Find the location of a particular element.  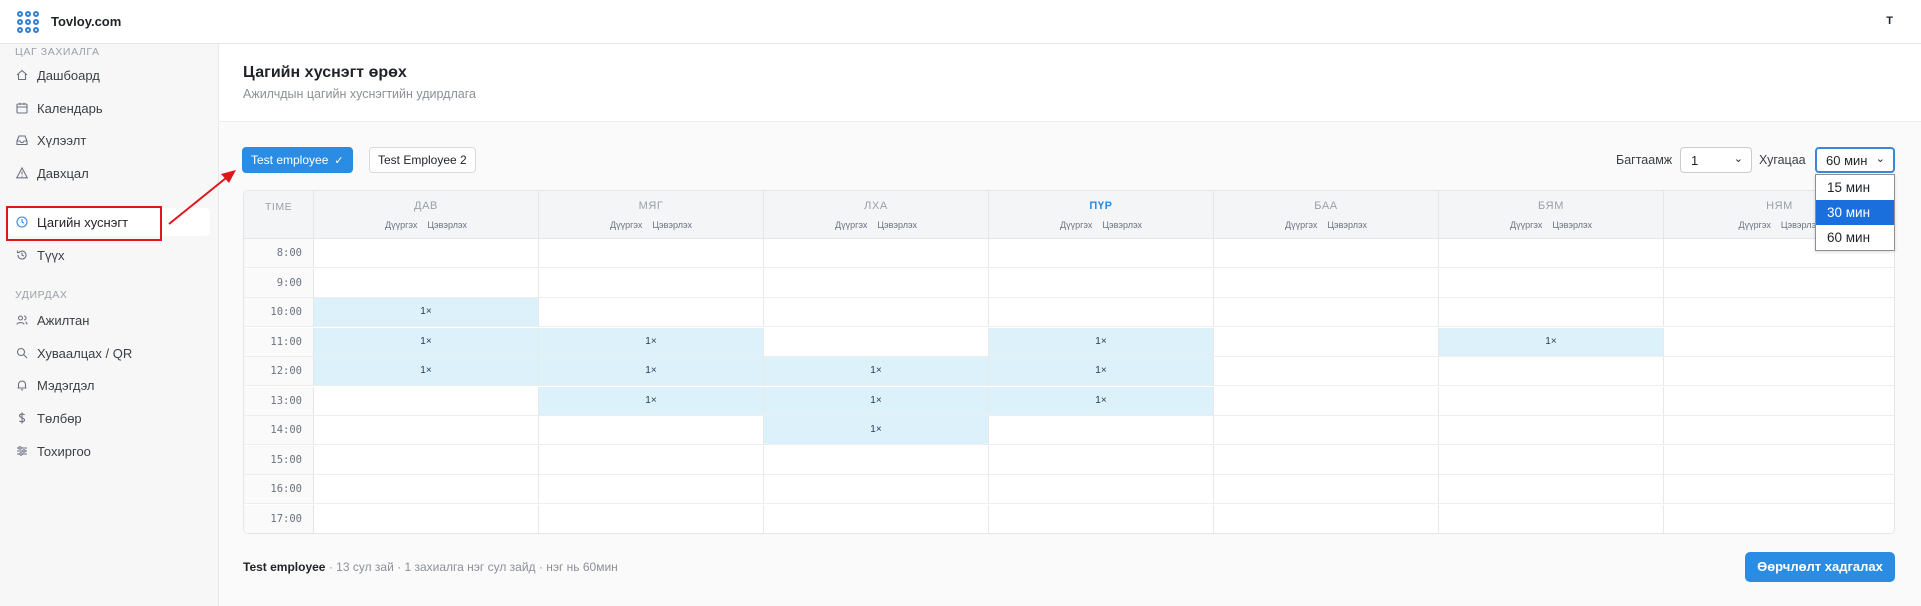

time-text: 9:00 is located at coordinates (289, 282).